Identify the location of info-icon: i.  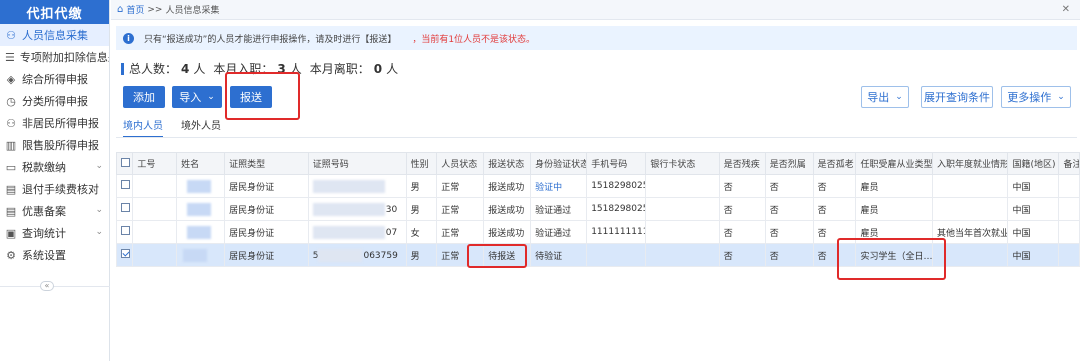
(128, 38).